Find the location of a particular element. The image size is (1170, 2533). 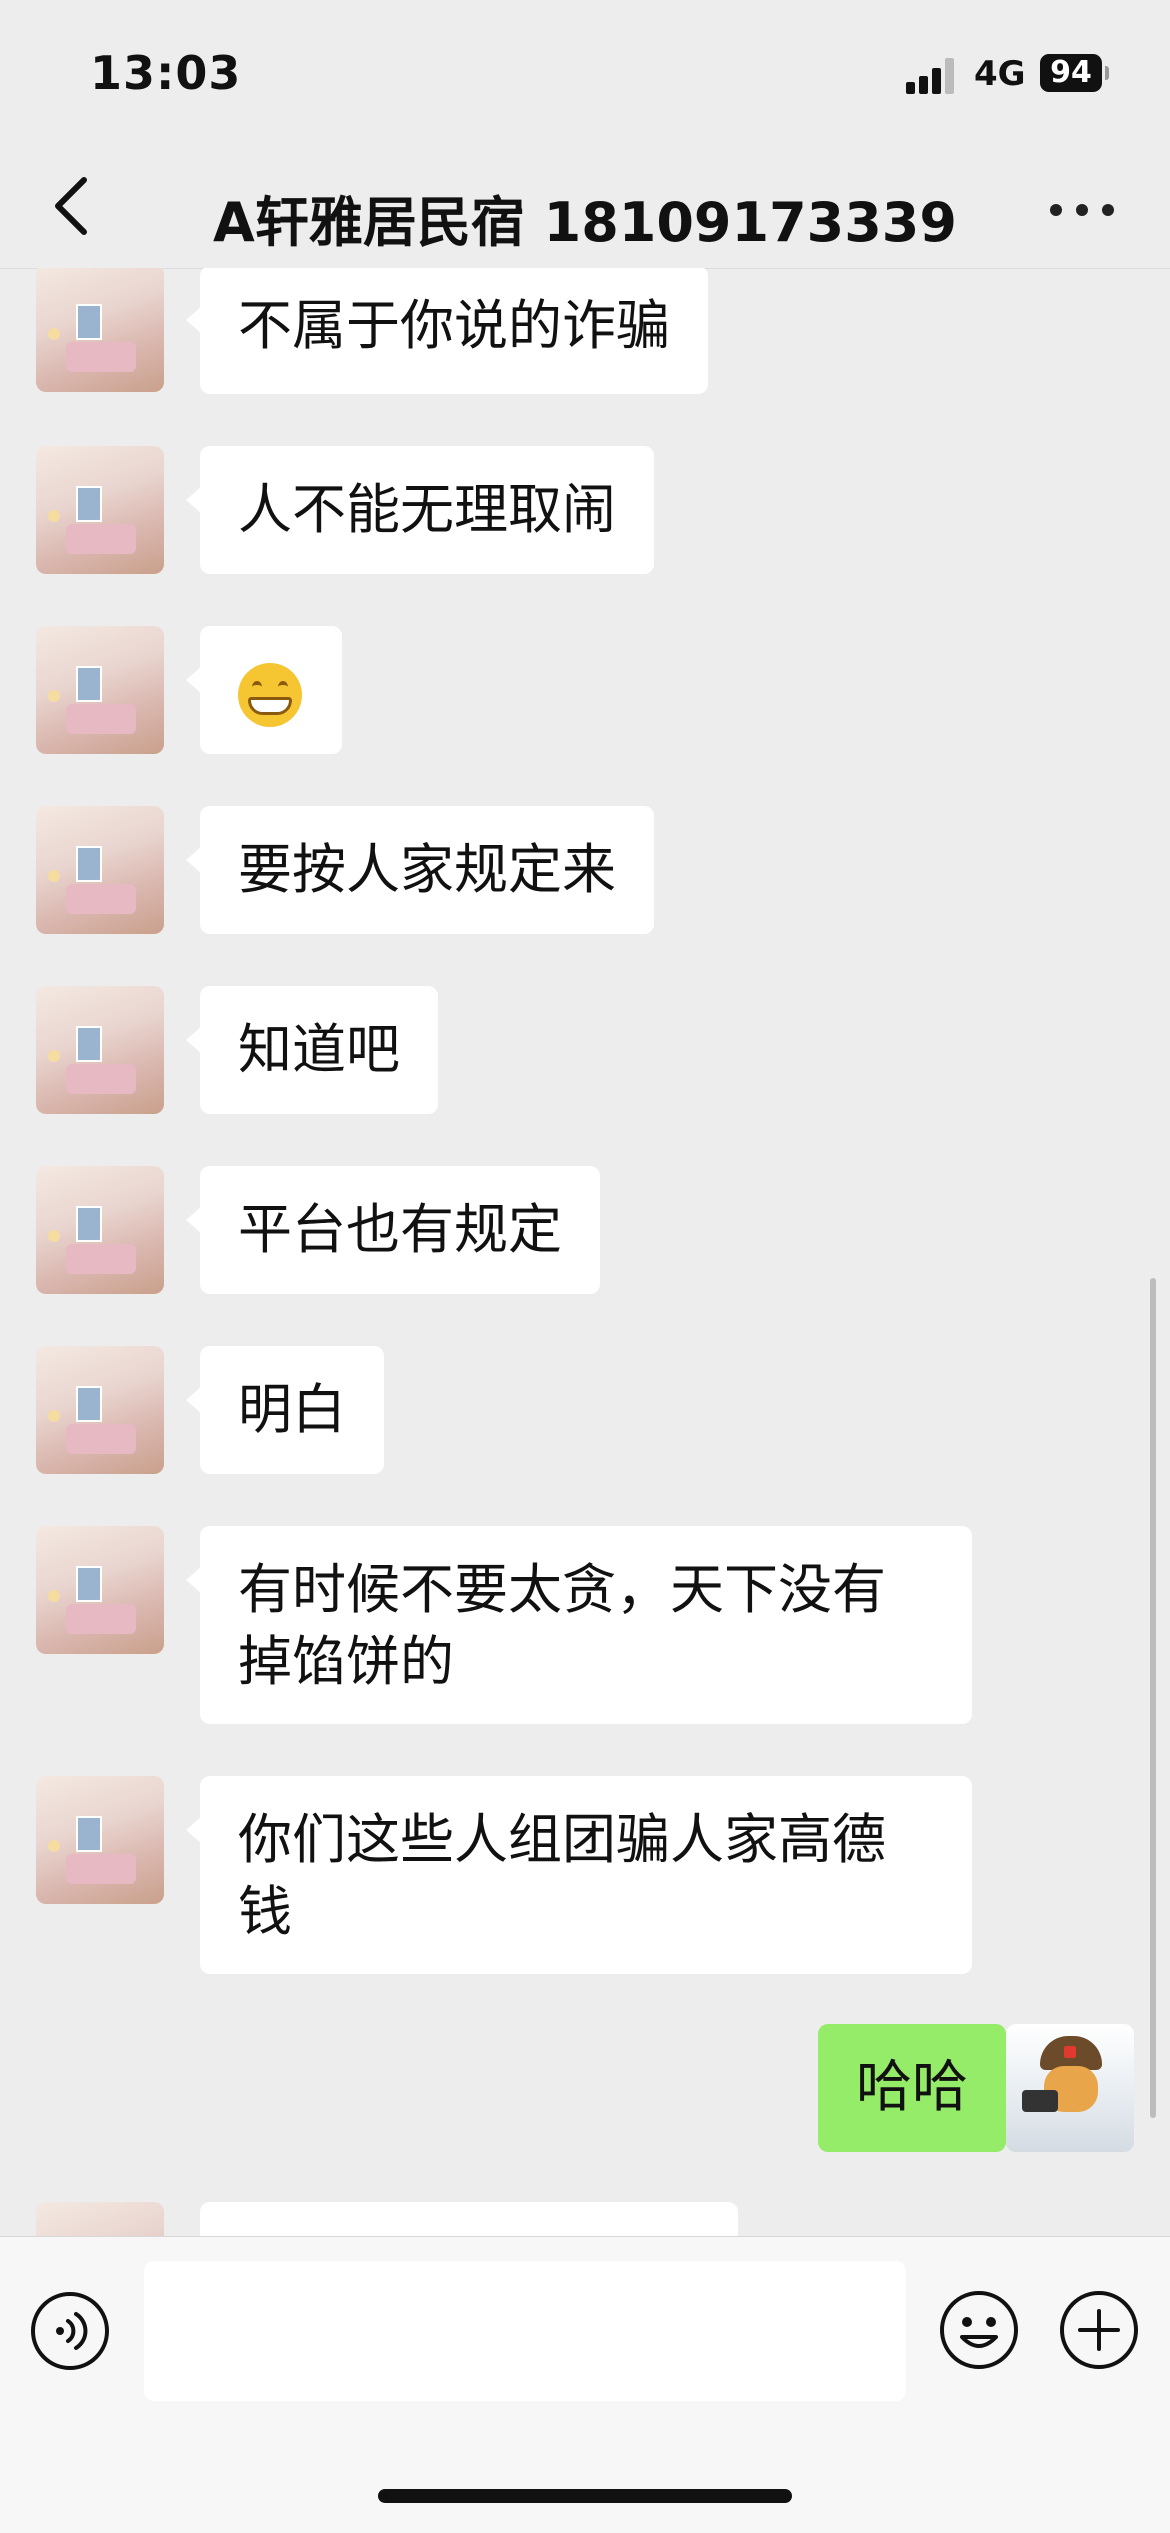

emoji-button is located at coordinates (979, 2330).